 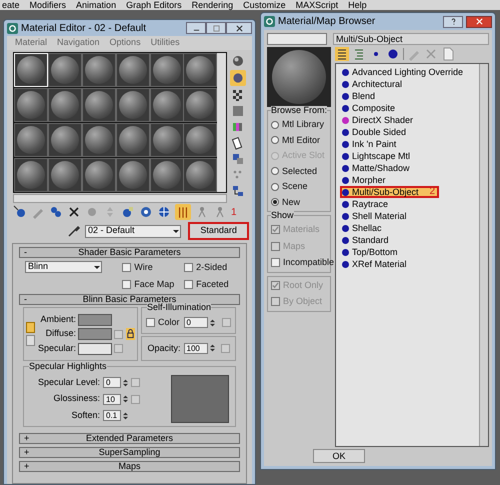 What do you see at coordinates (164, 212) in the screenshot?
I see `globe-icon` at bounding box center [164, 212].